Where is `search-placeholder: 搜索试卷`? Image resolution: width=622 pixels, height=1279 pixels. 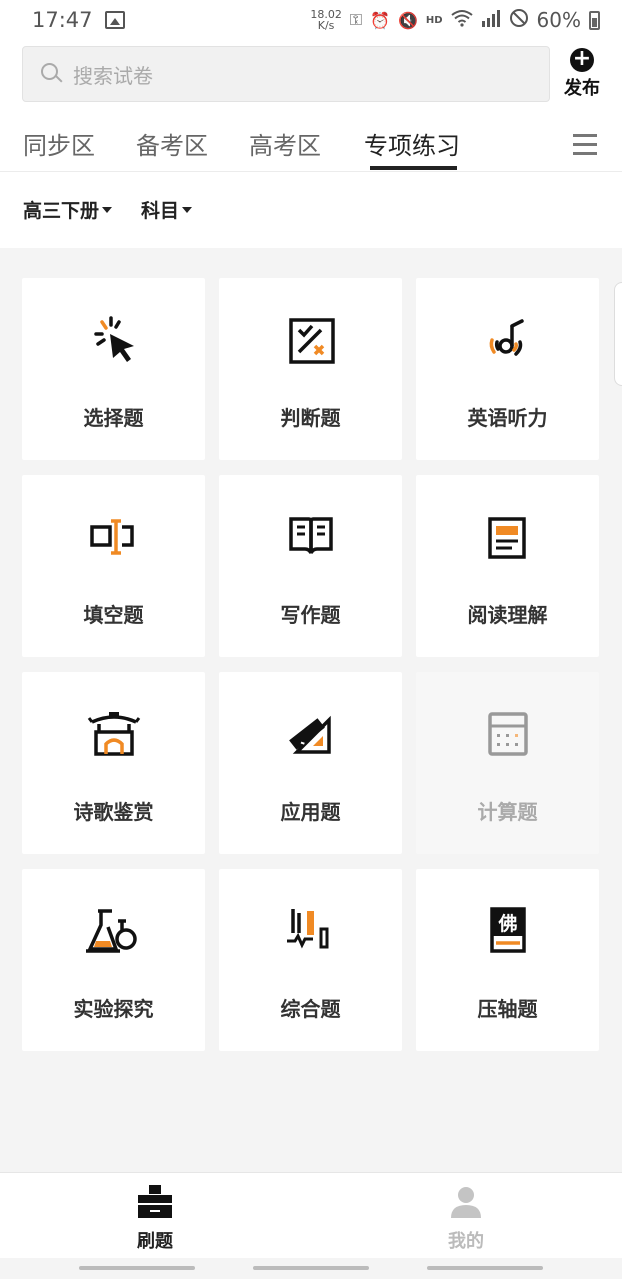 search-placeholder: 搜索试卷 is located at coordinates (113, 75).